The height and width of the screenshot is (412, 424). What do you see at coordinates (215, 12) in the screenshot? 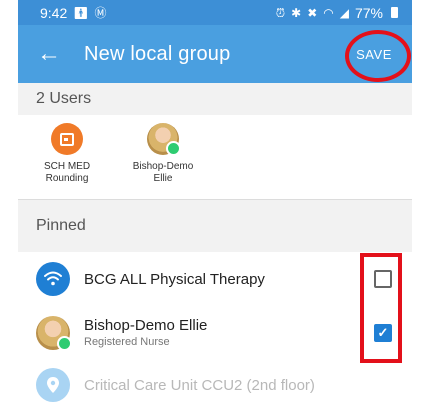
I see `status-bar: 9:42 🚹︎ Ⓜ︎ ⏰︎ ✱ ✖ ◠ ◢ 77%` at bounding box center [215, 12].